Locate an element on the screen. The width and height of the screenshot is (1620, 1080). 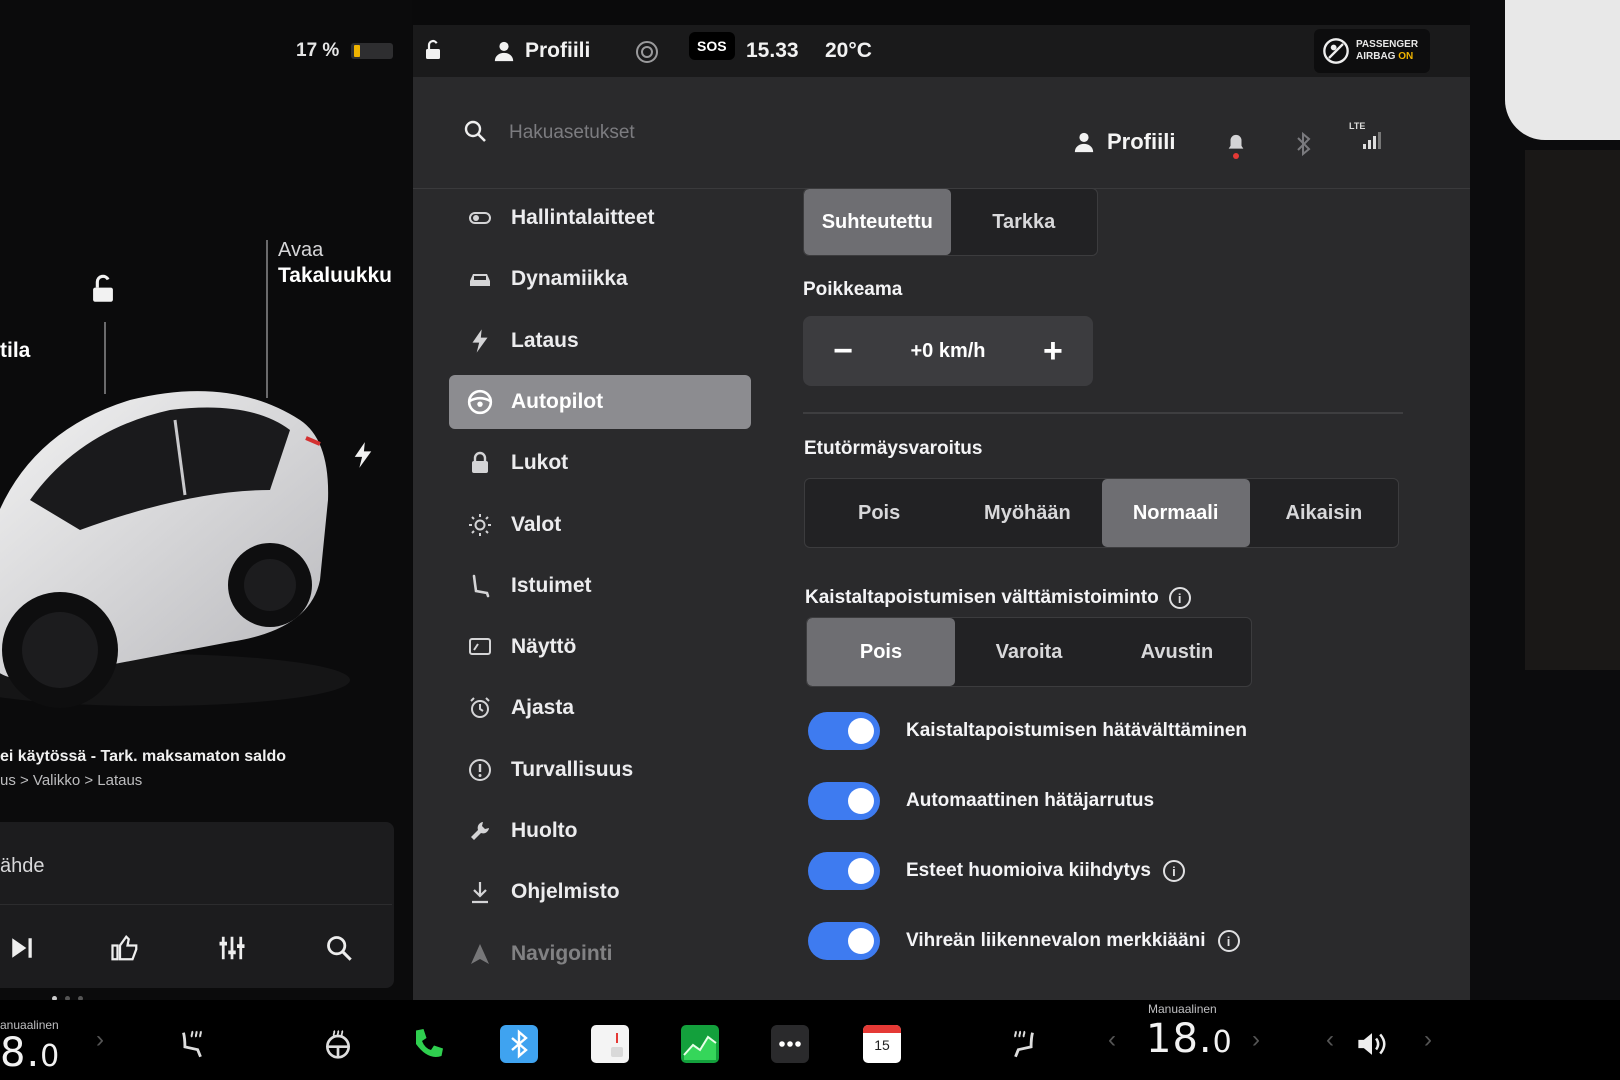
sidebar-item-label: Dynamiikka is located at coordinates (569, 279).